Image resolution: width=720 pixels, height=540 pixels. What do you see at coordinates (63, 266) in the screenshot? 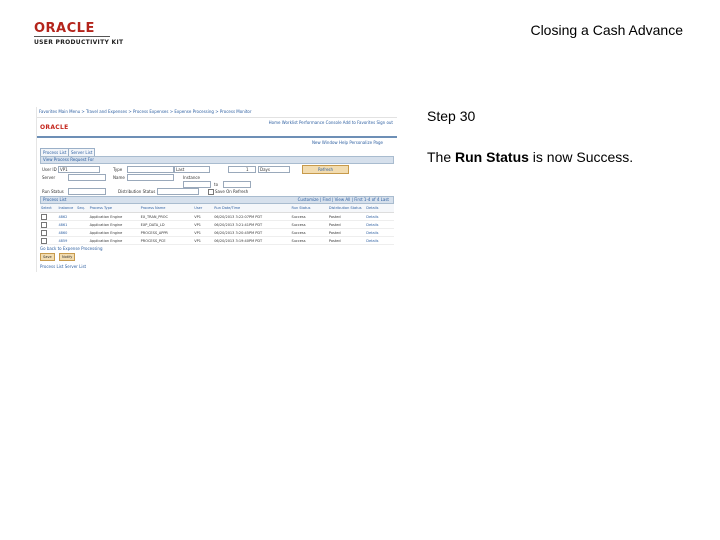
I see `bottom-tab-links: Process List Server List` at bounding box center [63, 266].